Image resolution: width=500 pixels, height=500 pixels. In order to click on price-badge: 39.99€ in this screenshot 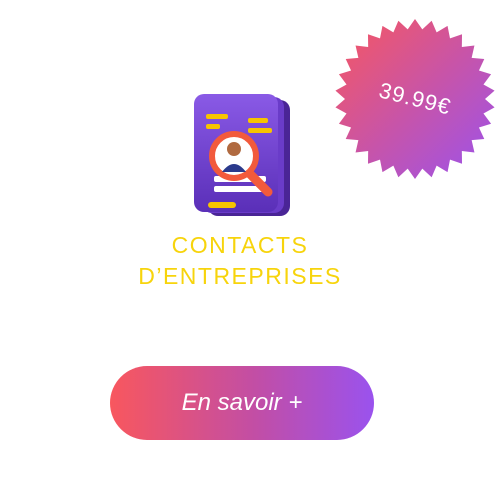, I will do `click(415, 99)`.